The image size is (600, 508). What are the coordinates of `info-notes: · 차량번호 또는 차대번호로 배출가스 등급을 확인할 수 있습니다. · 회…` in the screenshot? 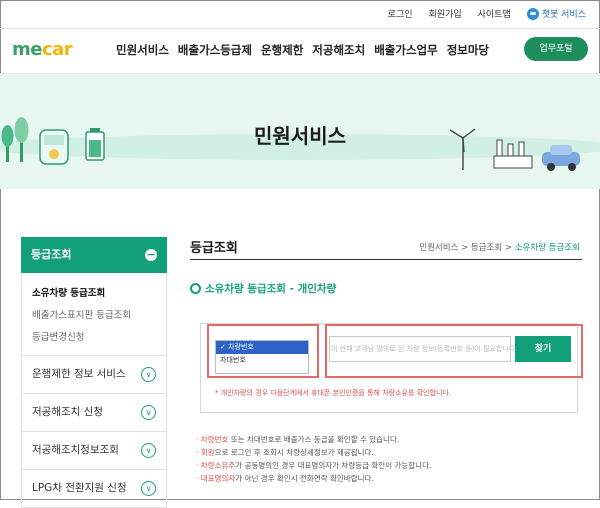 It's located at (313, 459).